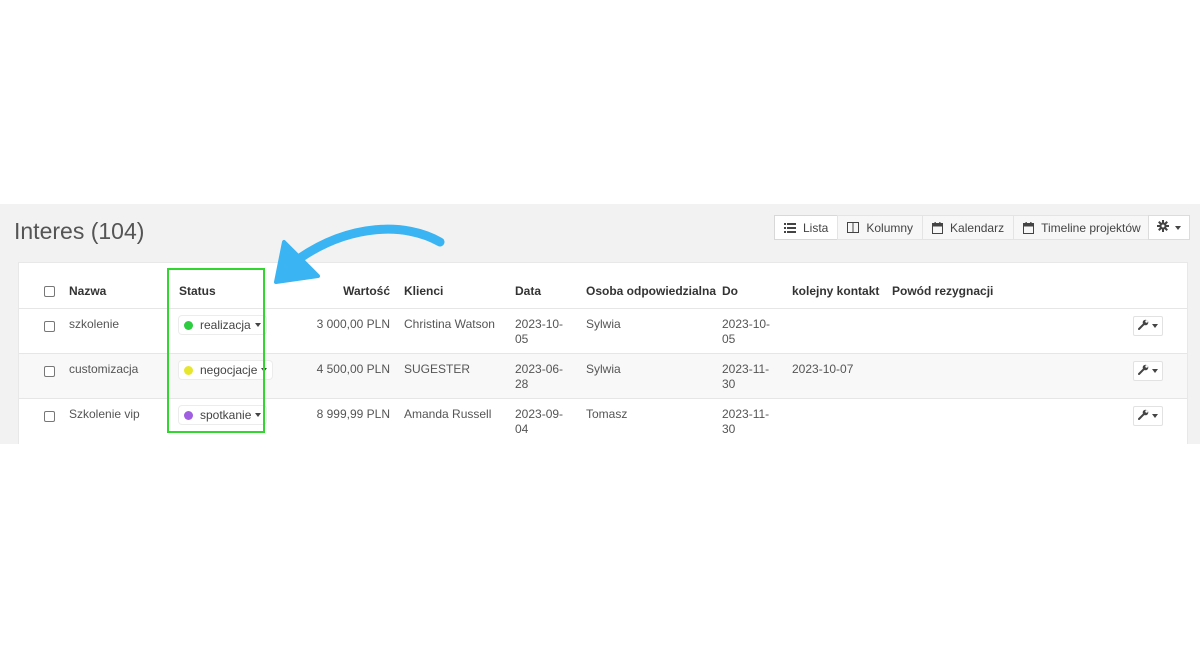  I want to click on view-button-kolumny: Kolumny, so click(880, 227).